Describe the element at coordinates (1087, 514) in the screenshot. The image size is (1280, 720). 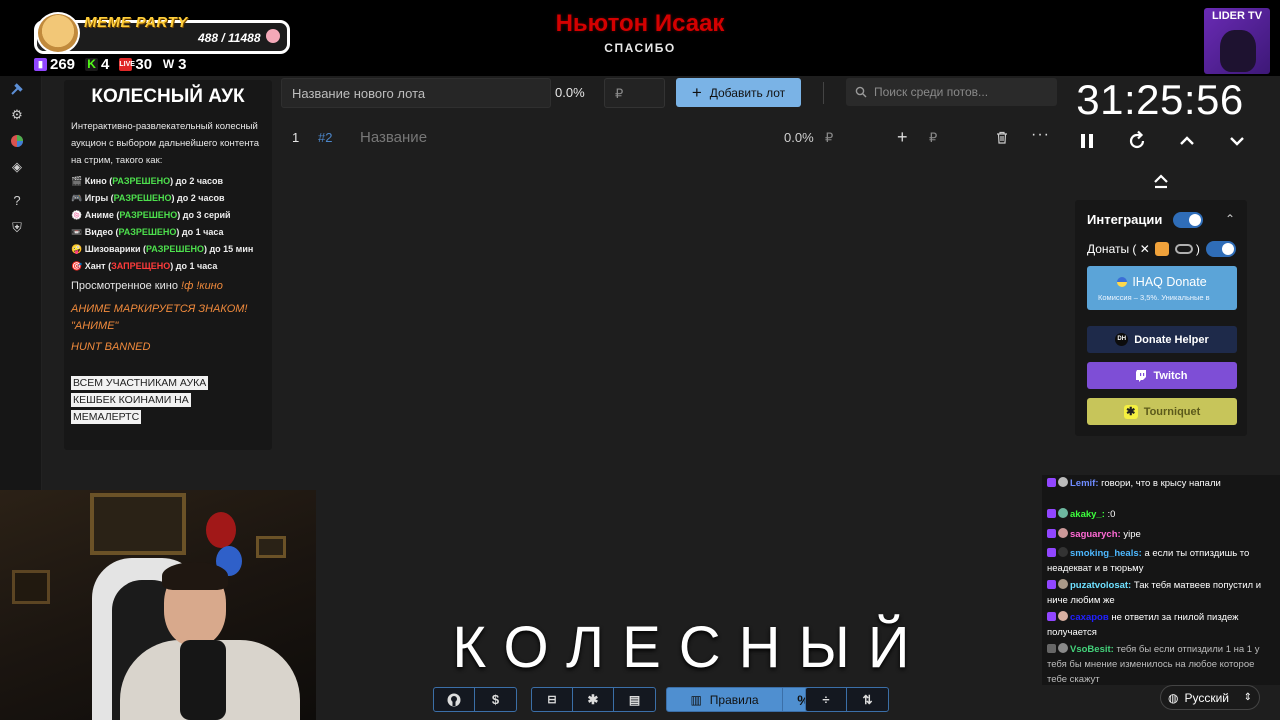
I see `chat-user: akaky_:` at that location.